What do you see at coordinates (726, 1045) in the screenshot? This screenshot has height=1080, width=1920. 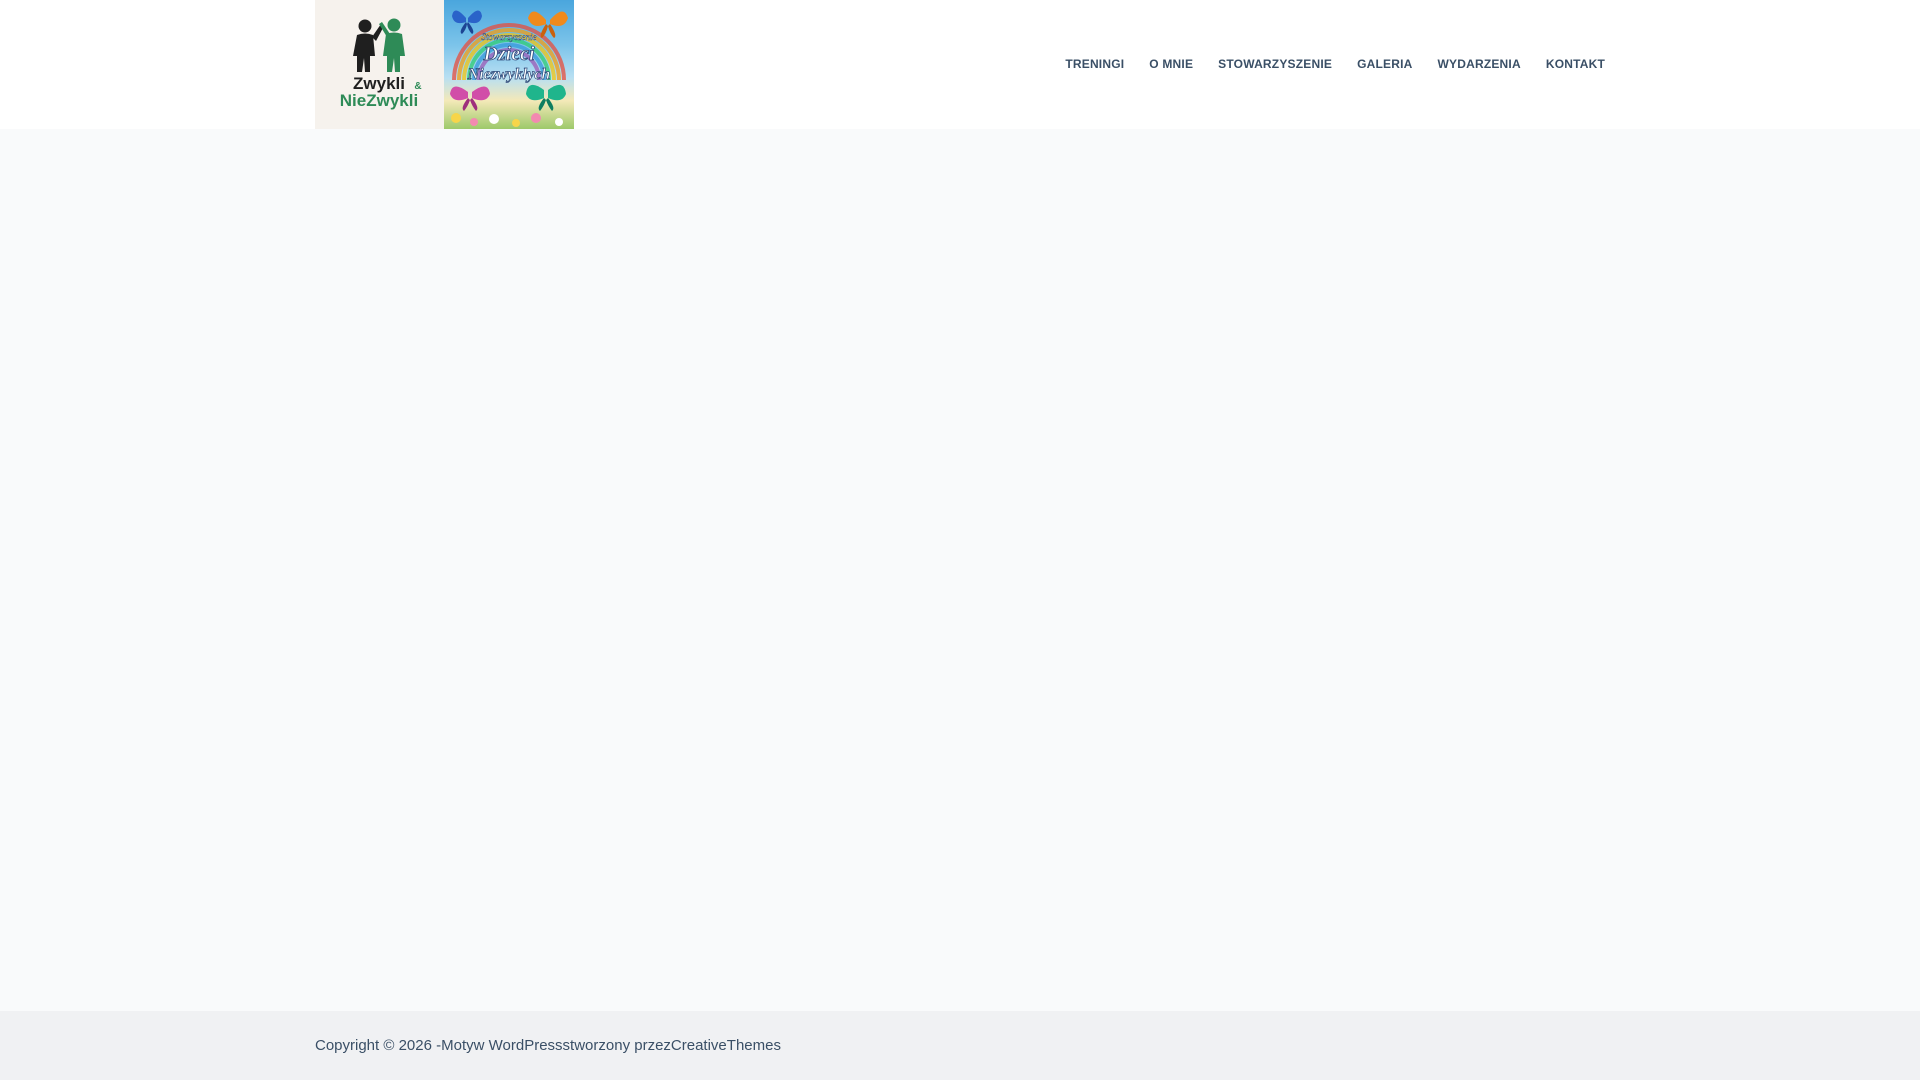 I see `creativethemes-link: CreativeThemes` at bounding box center [726, 1045].